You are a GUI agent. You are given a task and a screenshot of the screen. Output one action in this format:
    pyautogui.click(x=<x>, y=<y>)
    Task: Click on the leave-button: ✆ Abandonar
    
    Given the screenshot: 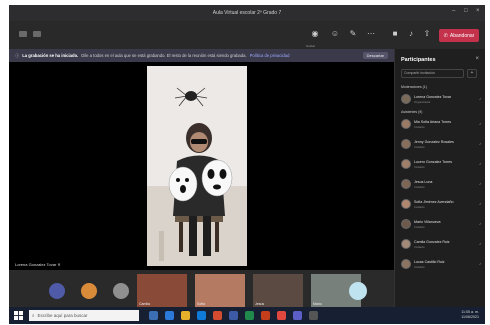 What is the action you would take?
    pyautogui.click(x=459, y=35)
    